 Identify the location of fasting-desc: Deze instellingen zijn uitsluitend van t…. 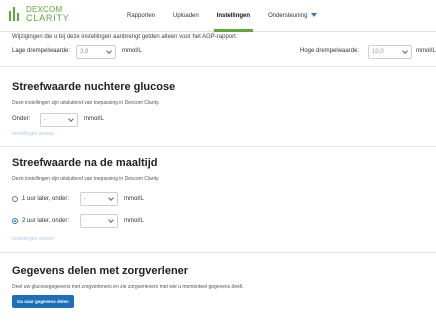
(86, 103).